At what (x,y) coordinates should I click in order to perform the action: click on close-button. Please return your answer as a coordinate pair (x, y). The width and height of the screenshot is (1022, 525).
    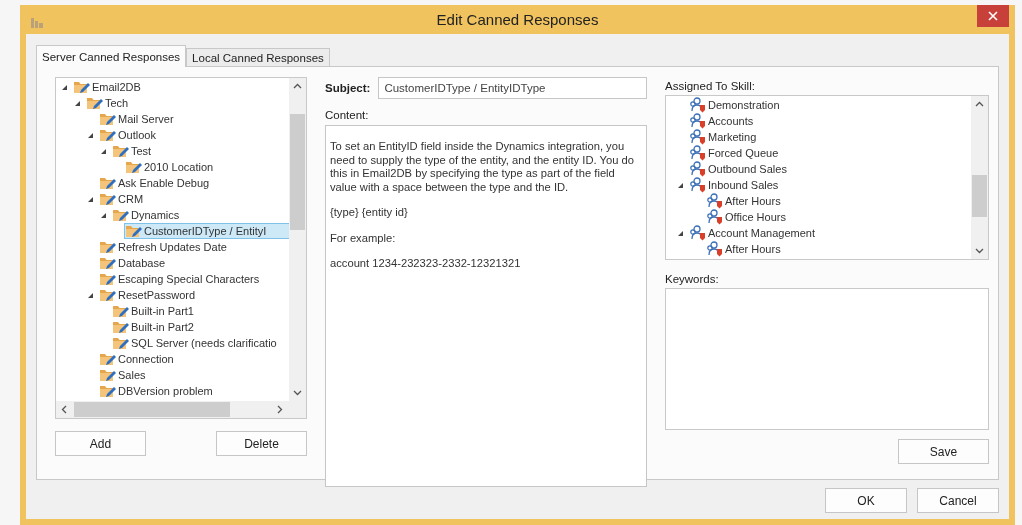
    Looking at the image, I should click on (993, 16).